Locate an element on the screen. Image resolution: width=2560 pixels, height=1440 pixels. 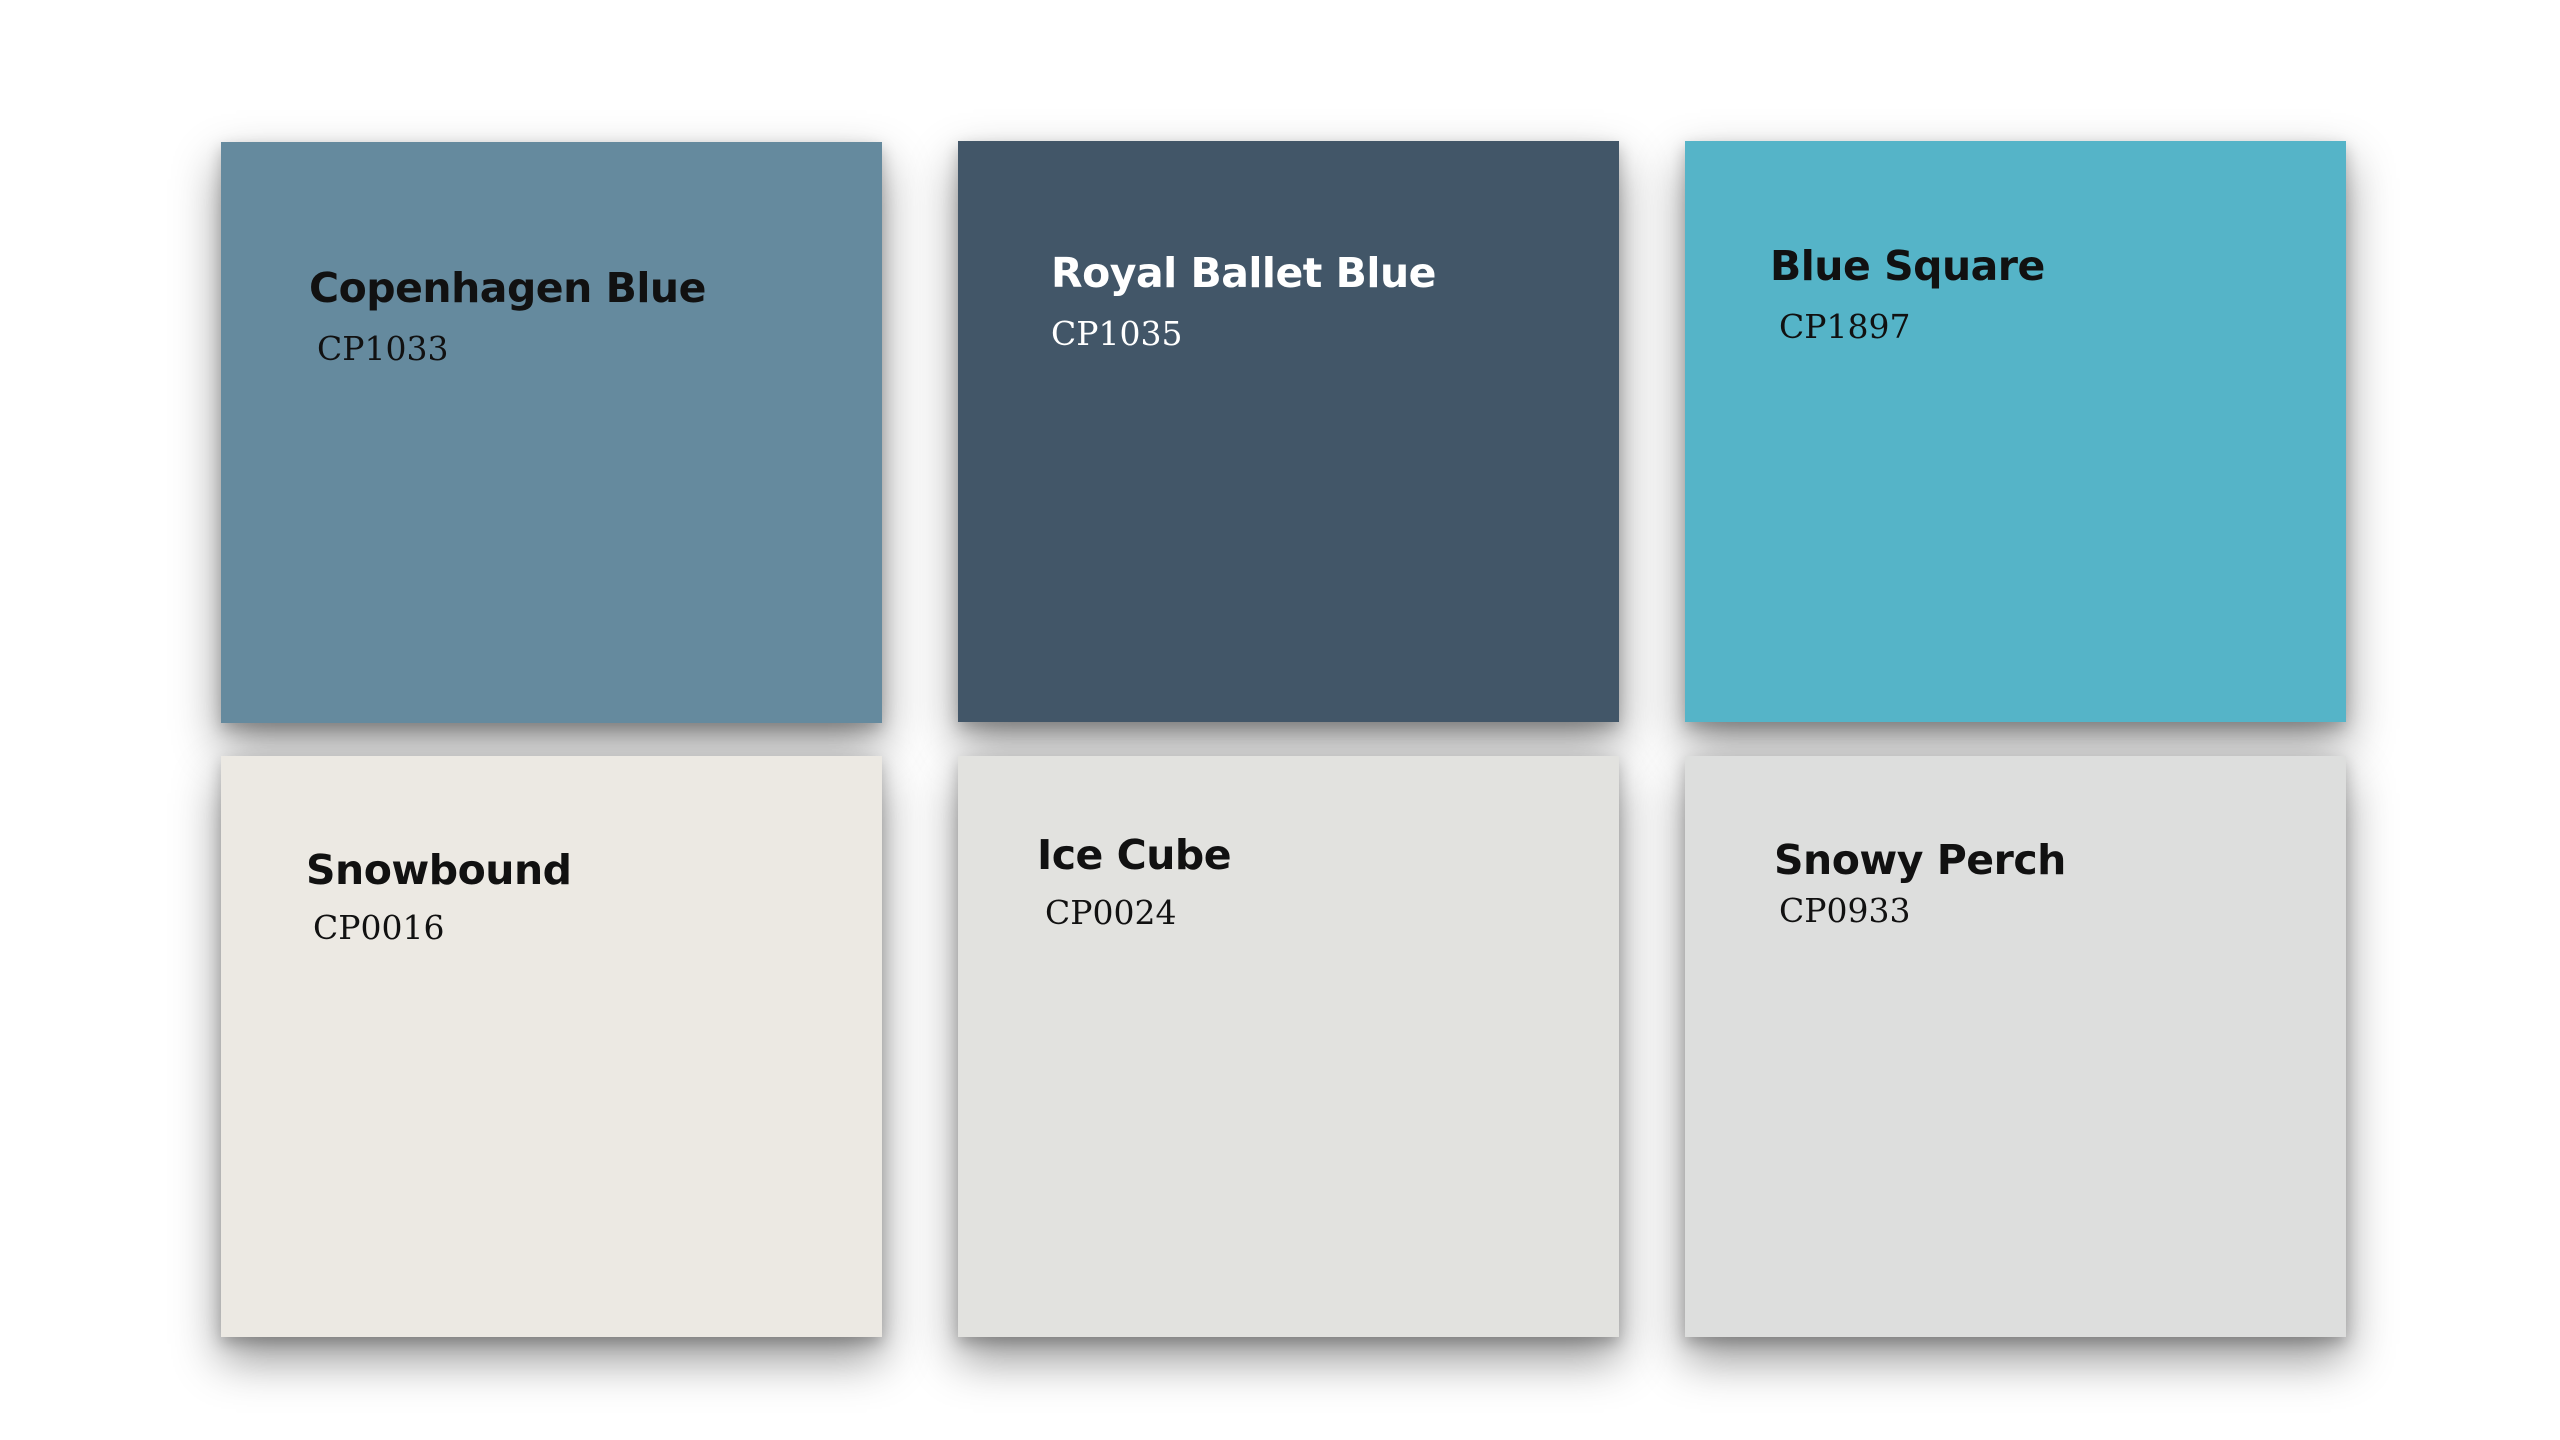
swatch-name: Snowbound is located at coordinates (439, 870).